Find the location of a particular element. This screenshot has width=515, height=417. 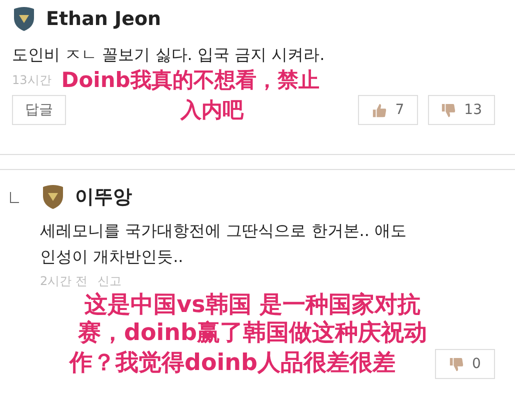

dislike-button: 13 is located at coordinates (461, 110).